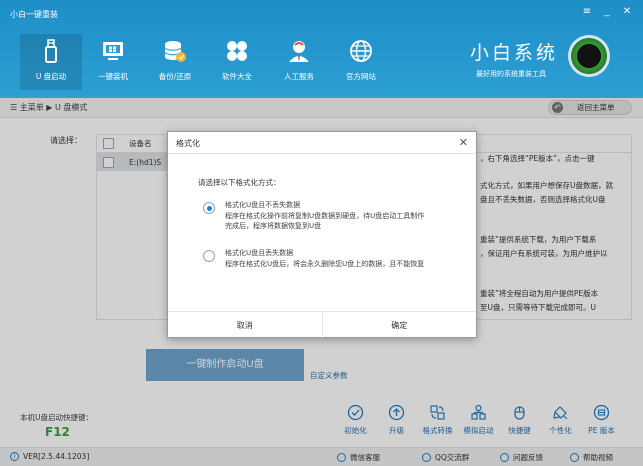 This screenshot has width=643, height=466. I want to click on dialog-close-icon: ✕, so click(463, 142).